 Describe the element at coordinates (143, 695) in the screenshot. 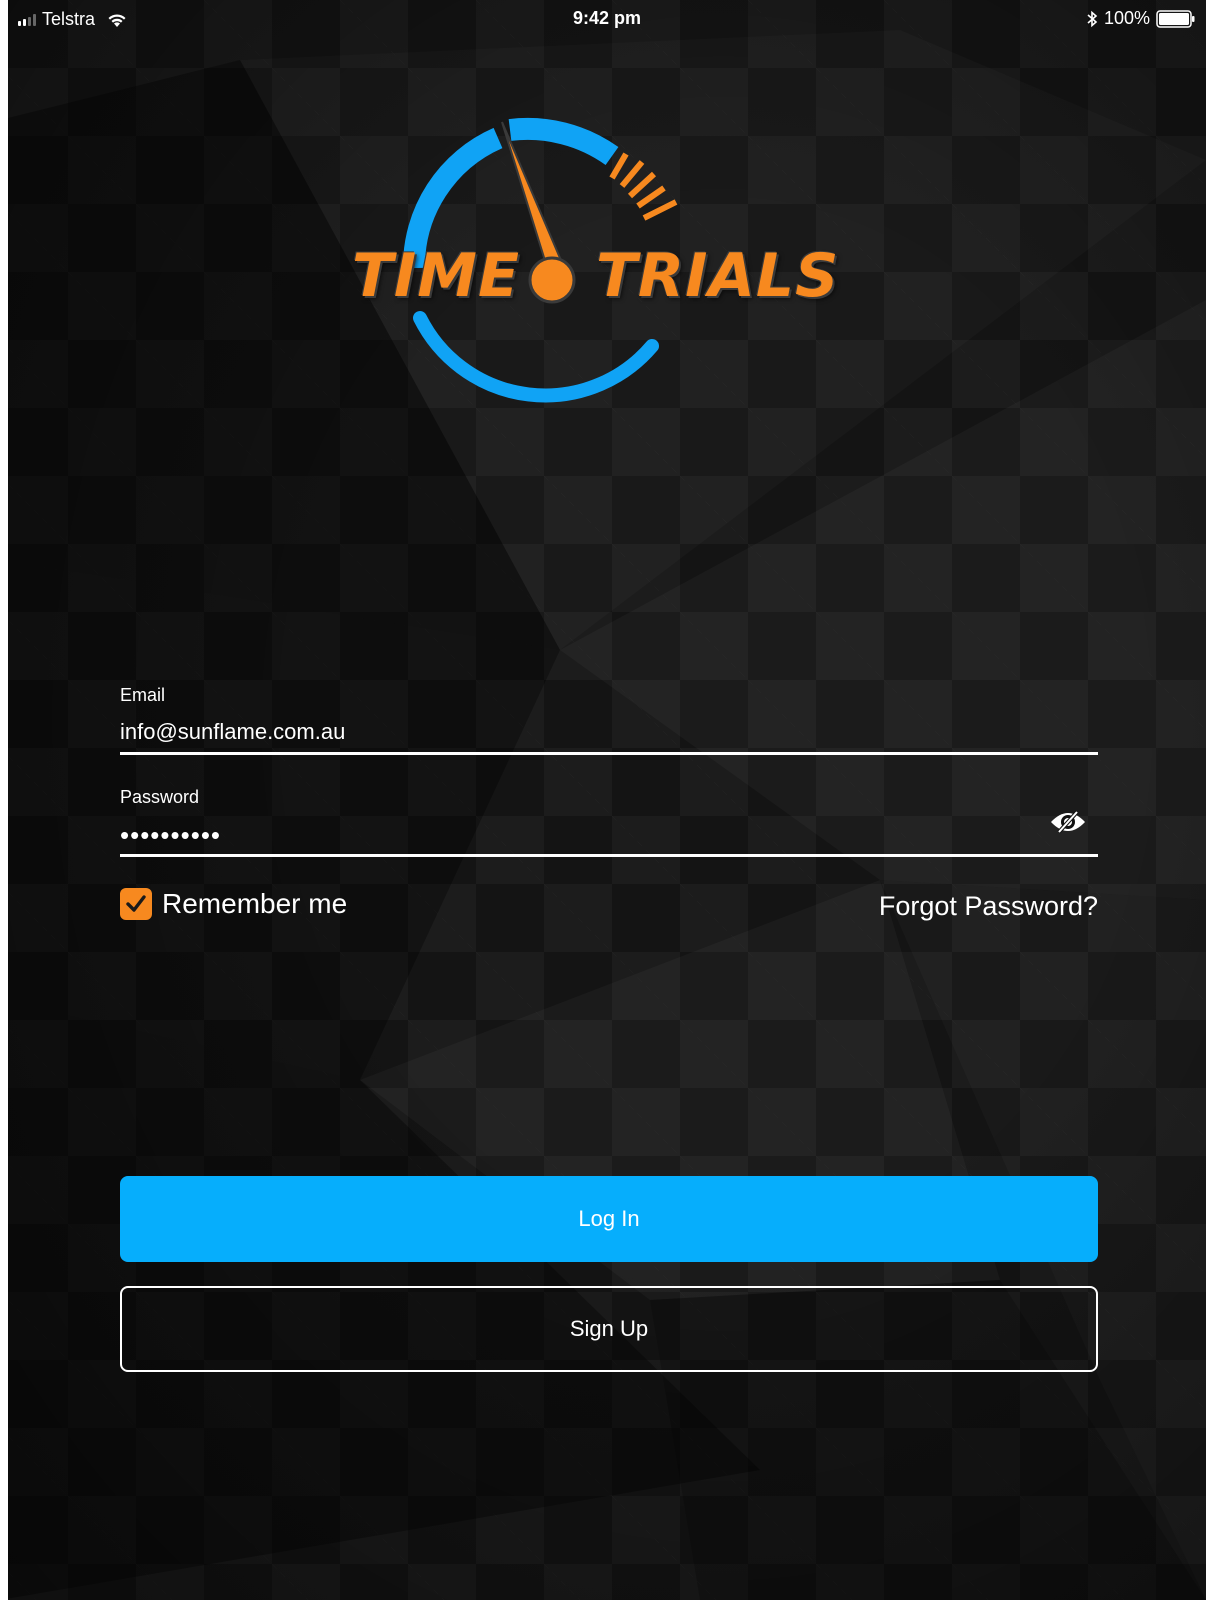

I see `email-label: Email` at that location.